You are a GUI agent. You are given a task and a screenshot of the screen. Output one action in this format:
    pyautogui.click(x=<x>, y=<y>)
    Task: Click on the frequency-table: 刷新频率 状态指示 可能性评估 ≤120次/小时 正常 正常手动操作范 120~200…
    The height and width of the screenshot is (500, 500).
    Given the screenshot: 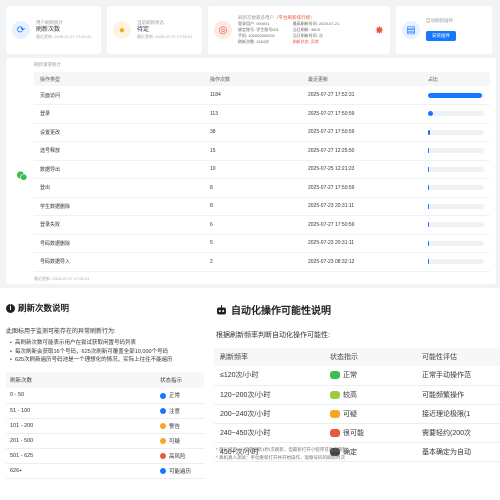 What is the action you would take?
    pyautogui.click(x=357, y=405)
    